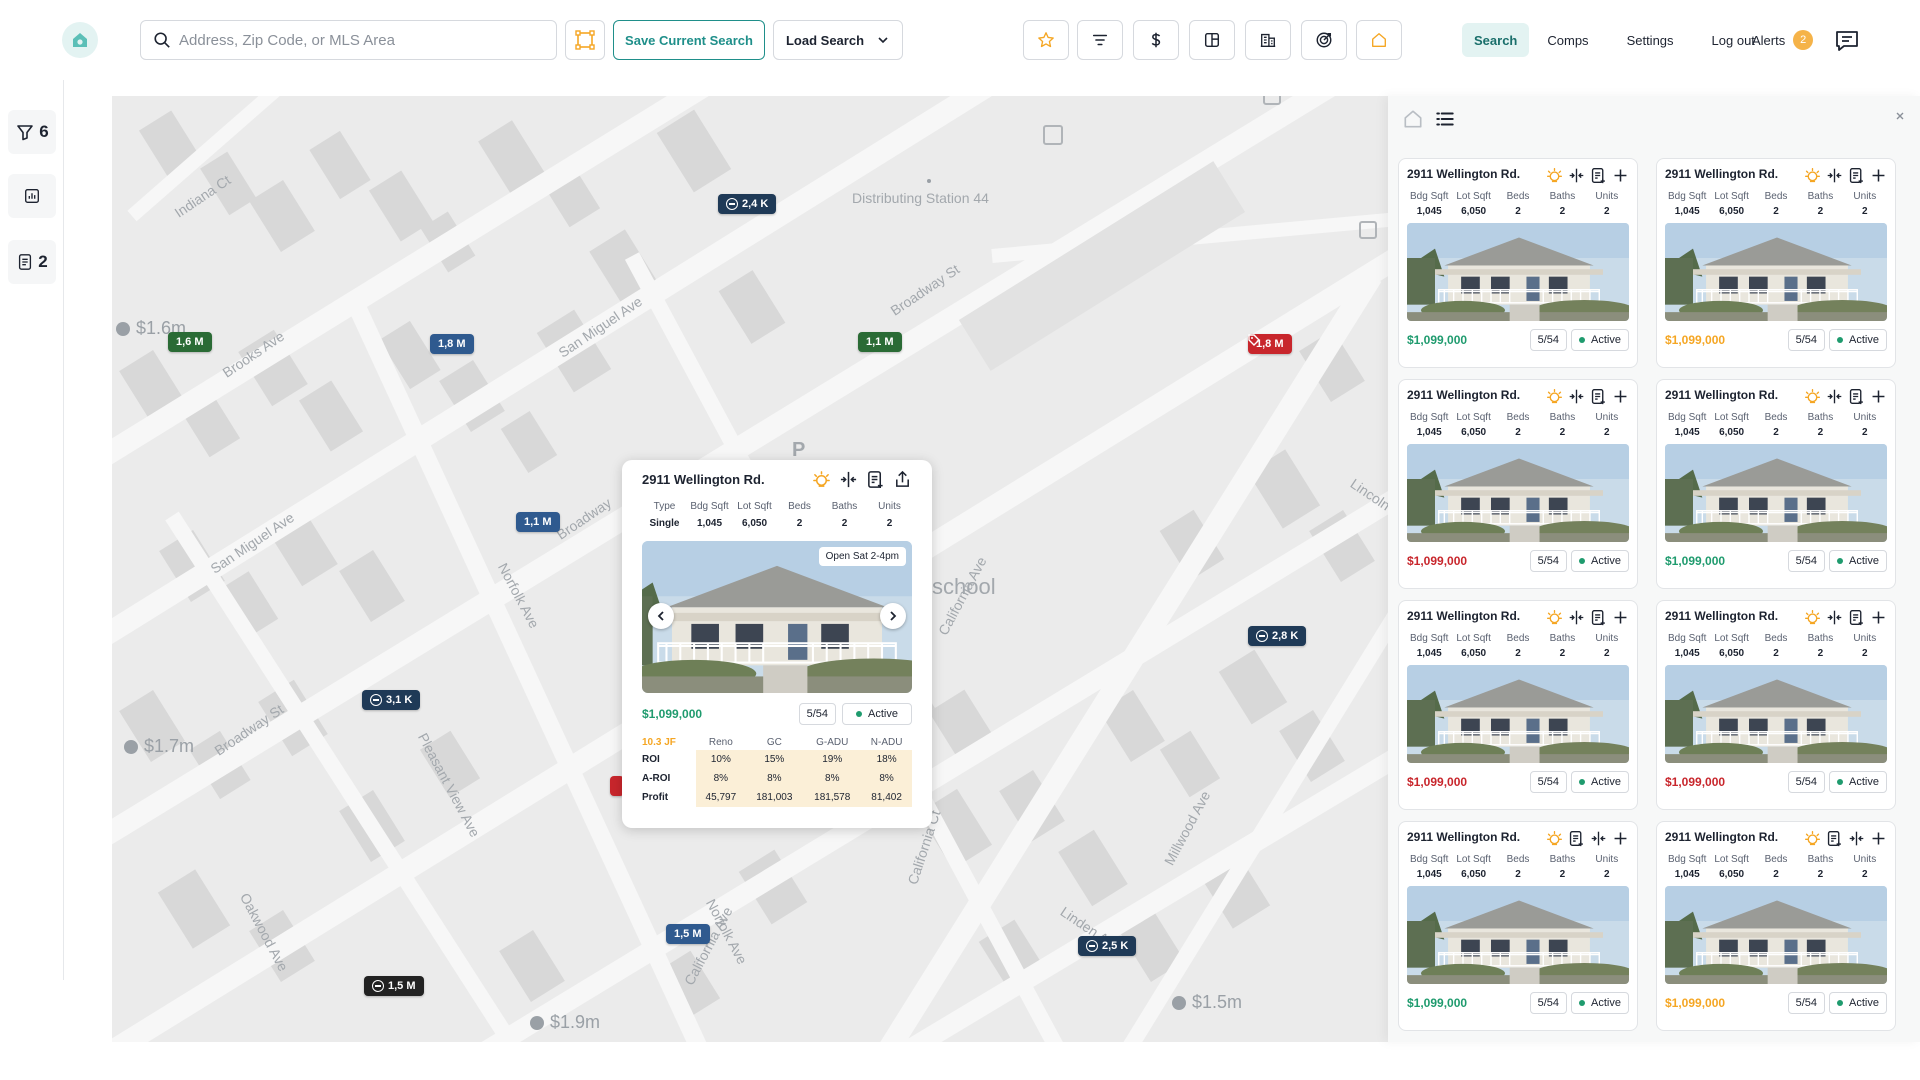 This screenshot has height=1080, width=1920. Describe the element at coordinates (1847, 41) in the screenshot. I see `chat-button` at that location.